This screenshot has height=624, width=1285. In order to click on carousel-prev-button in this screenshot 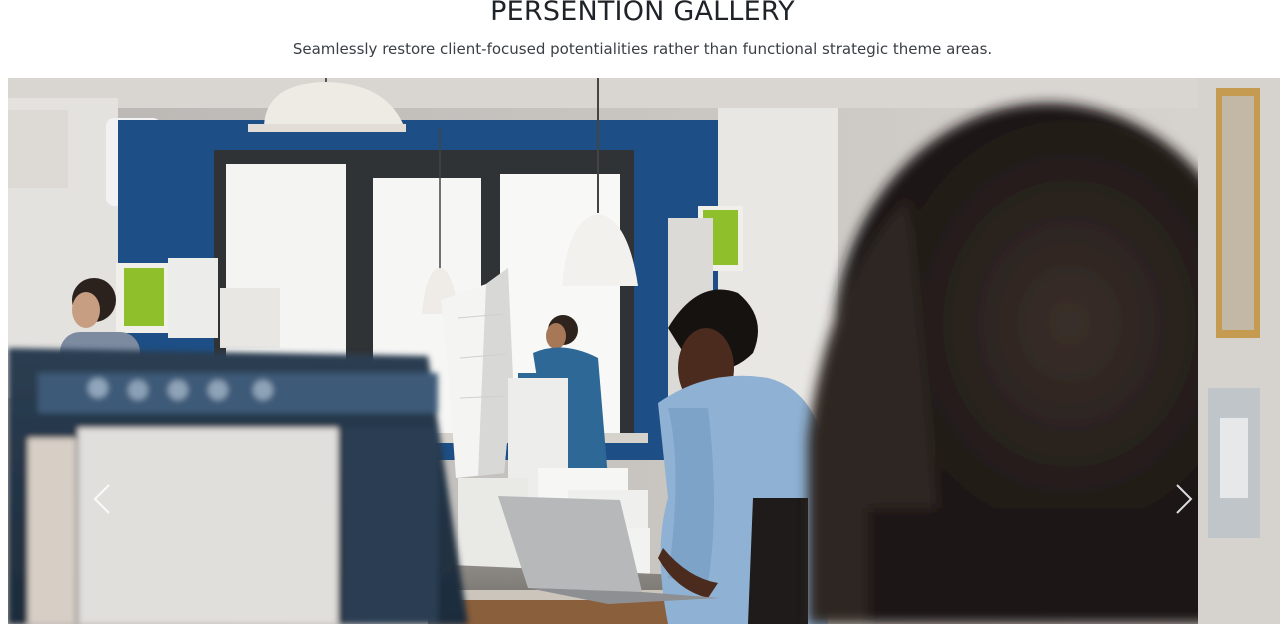, I will do `click(102, 501)`.